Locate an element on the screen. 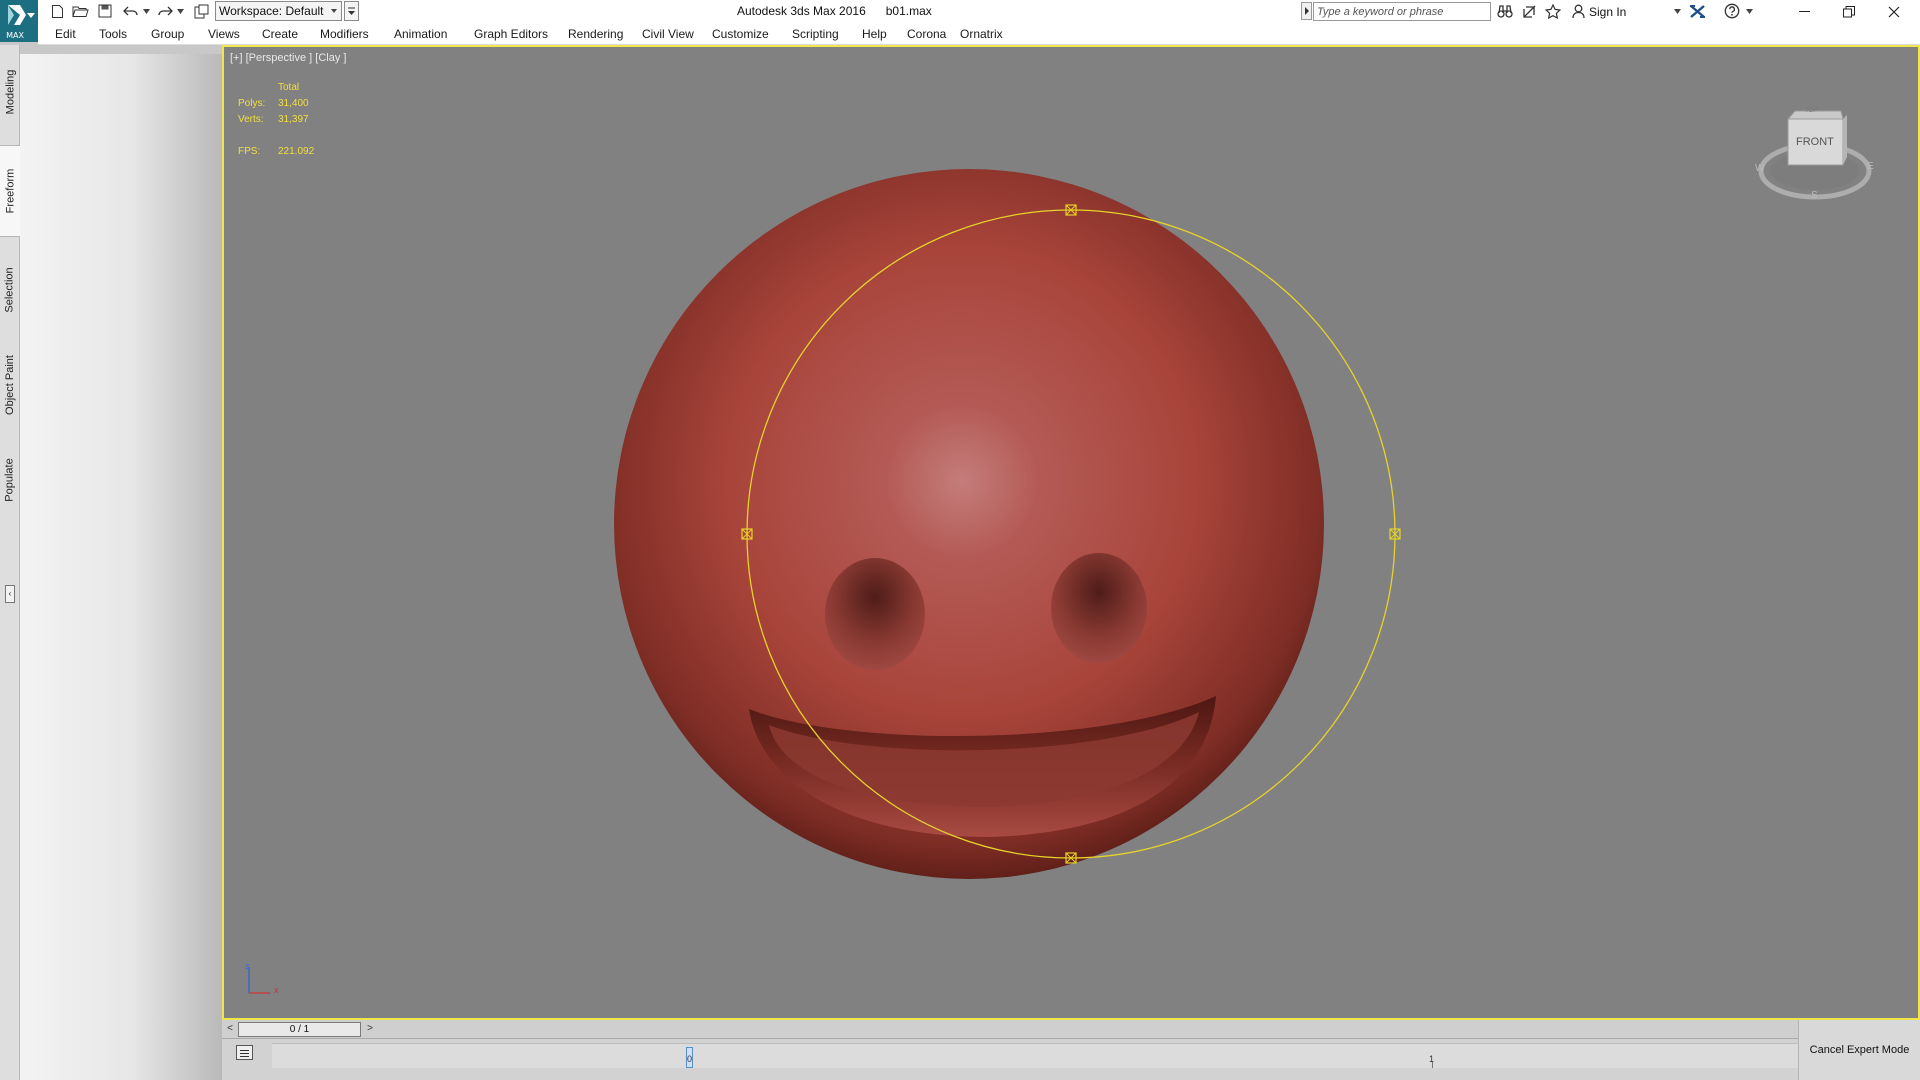  workspace-options-button is located at coordinates (351, 11).